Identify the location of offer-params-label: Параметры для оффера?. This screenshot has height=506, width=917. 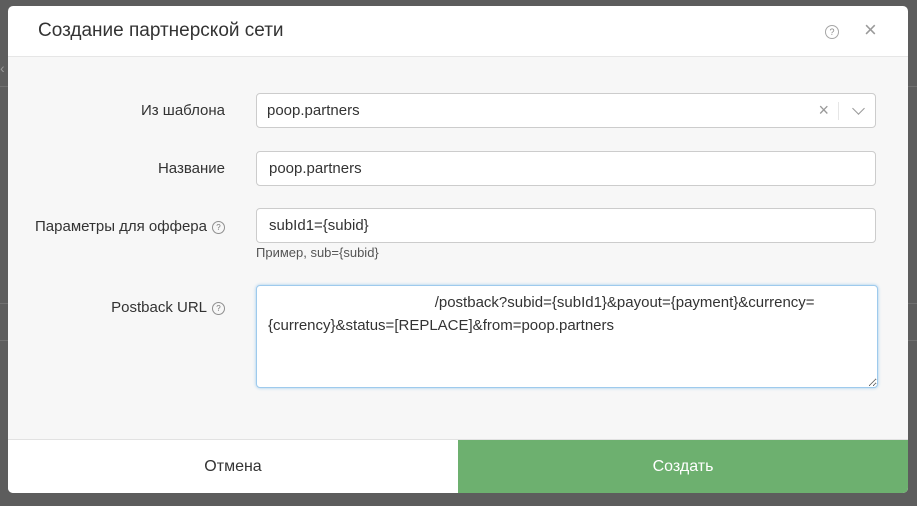
(130, 226).